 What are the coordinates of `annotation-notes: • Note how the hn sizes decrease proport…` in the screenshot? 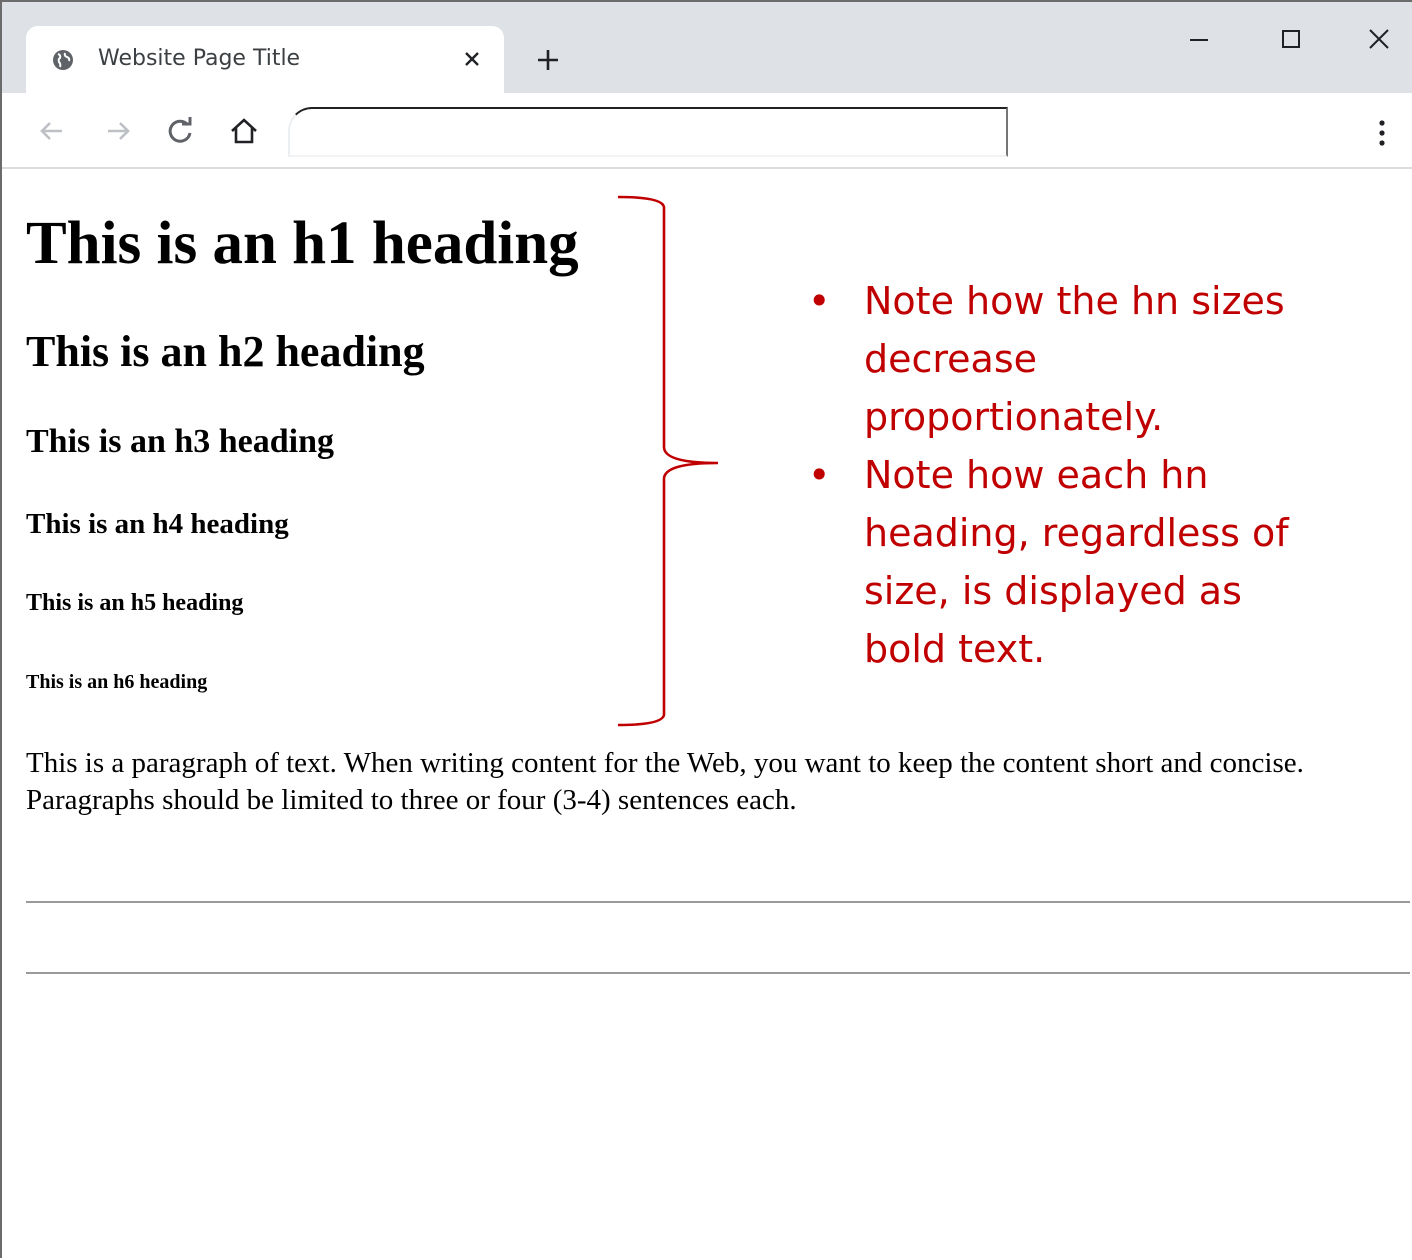 It's located at (1068, 475).